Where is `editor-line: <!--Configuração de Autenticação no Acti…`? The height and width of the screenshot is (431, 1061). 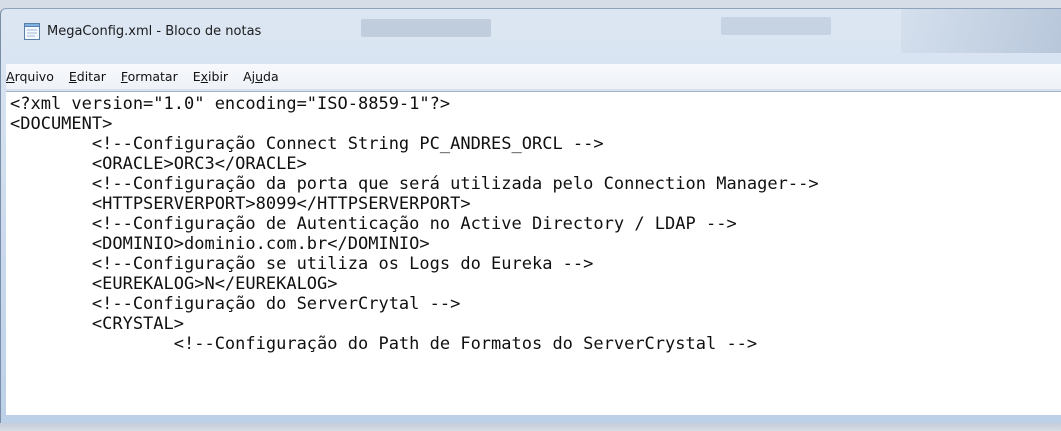
editor-line: <!--Configuração de Autenticação no Acti… is located at coordinates (373, 224).